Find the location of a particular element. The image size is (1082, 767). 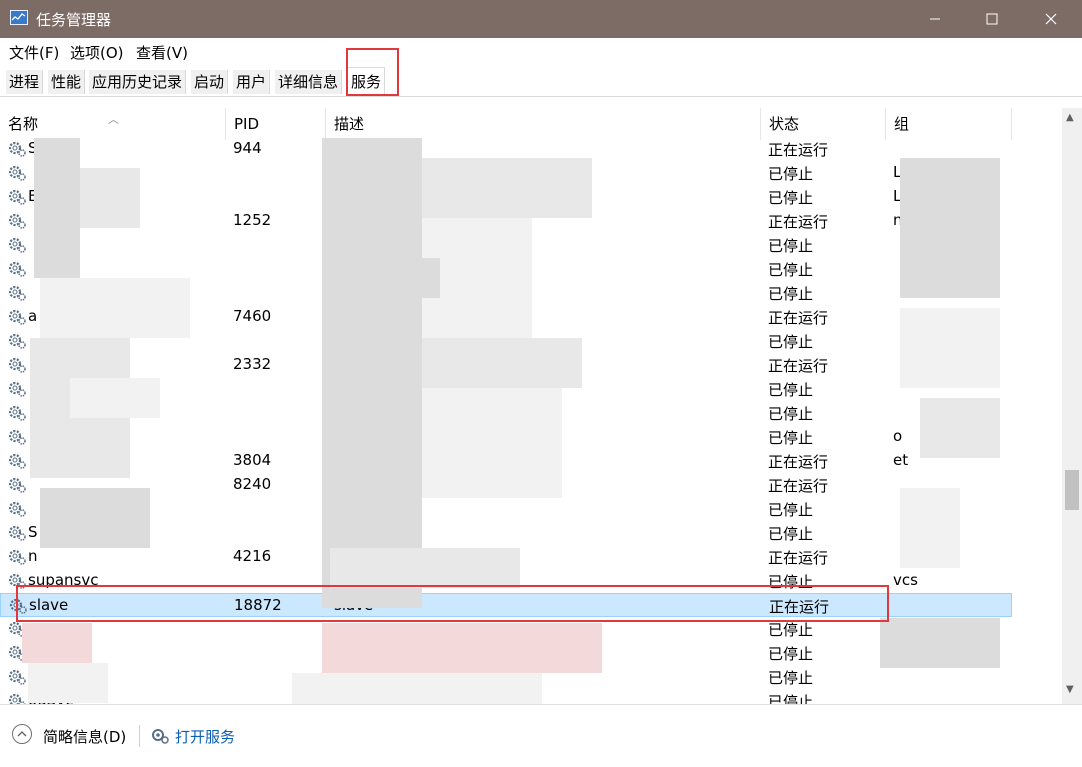

table-header: 名称 ︿ PID 描述 状态 组 is located at coordinates (531, 124).